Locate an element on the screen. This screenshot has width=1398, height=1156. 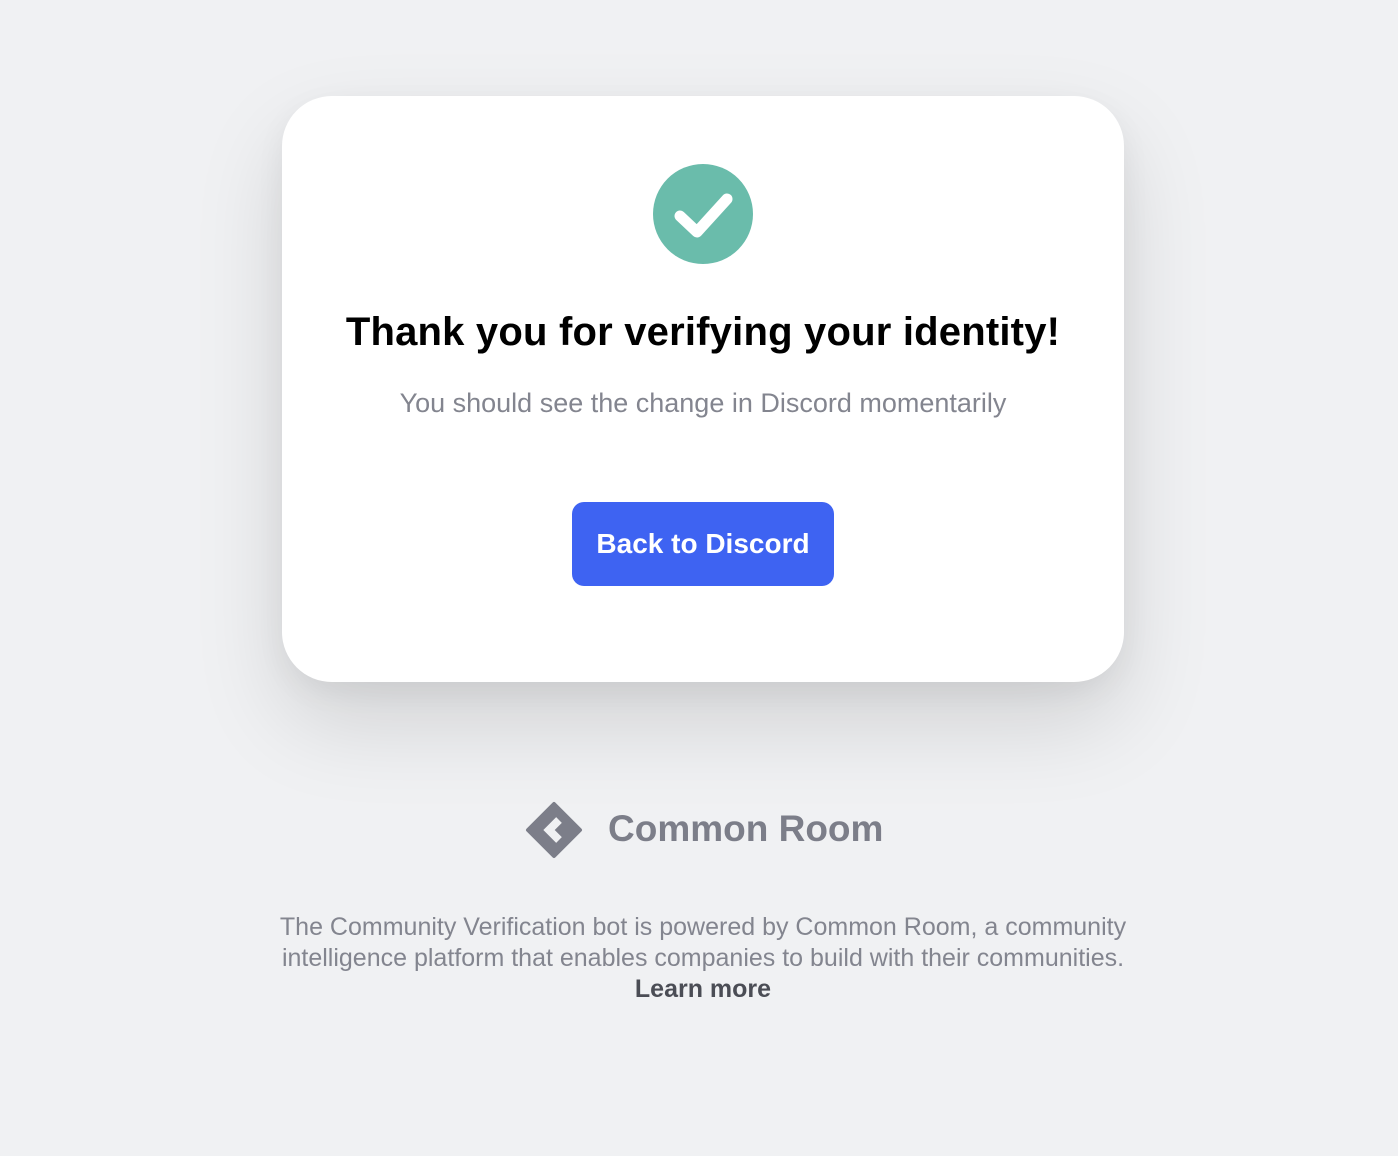
check-circle-icon is located at coordinates (703, 214).